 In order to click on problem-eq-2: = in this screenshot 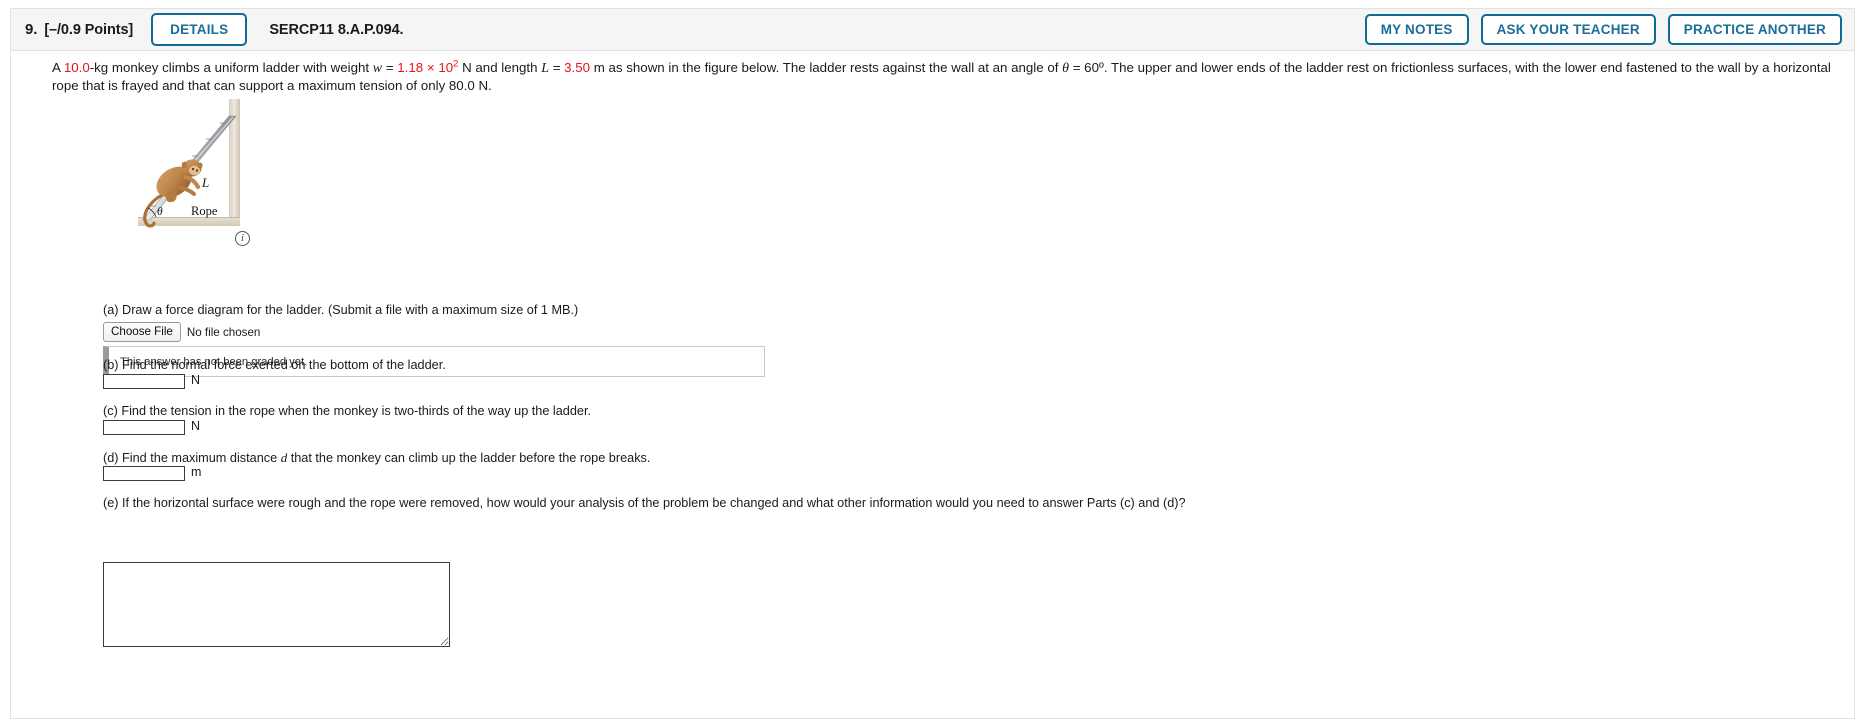, I will do `click(557, 67)`.